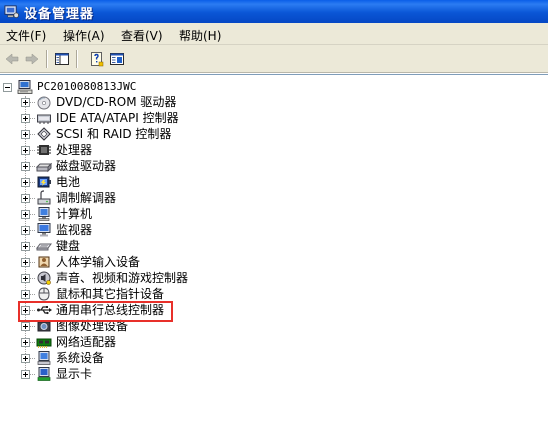  I want to click on device-category-label: DVD/CD-ROM 驱动器, so click(116, 102).